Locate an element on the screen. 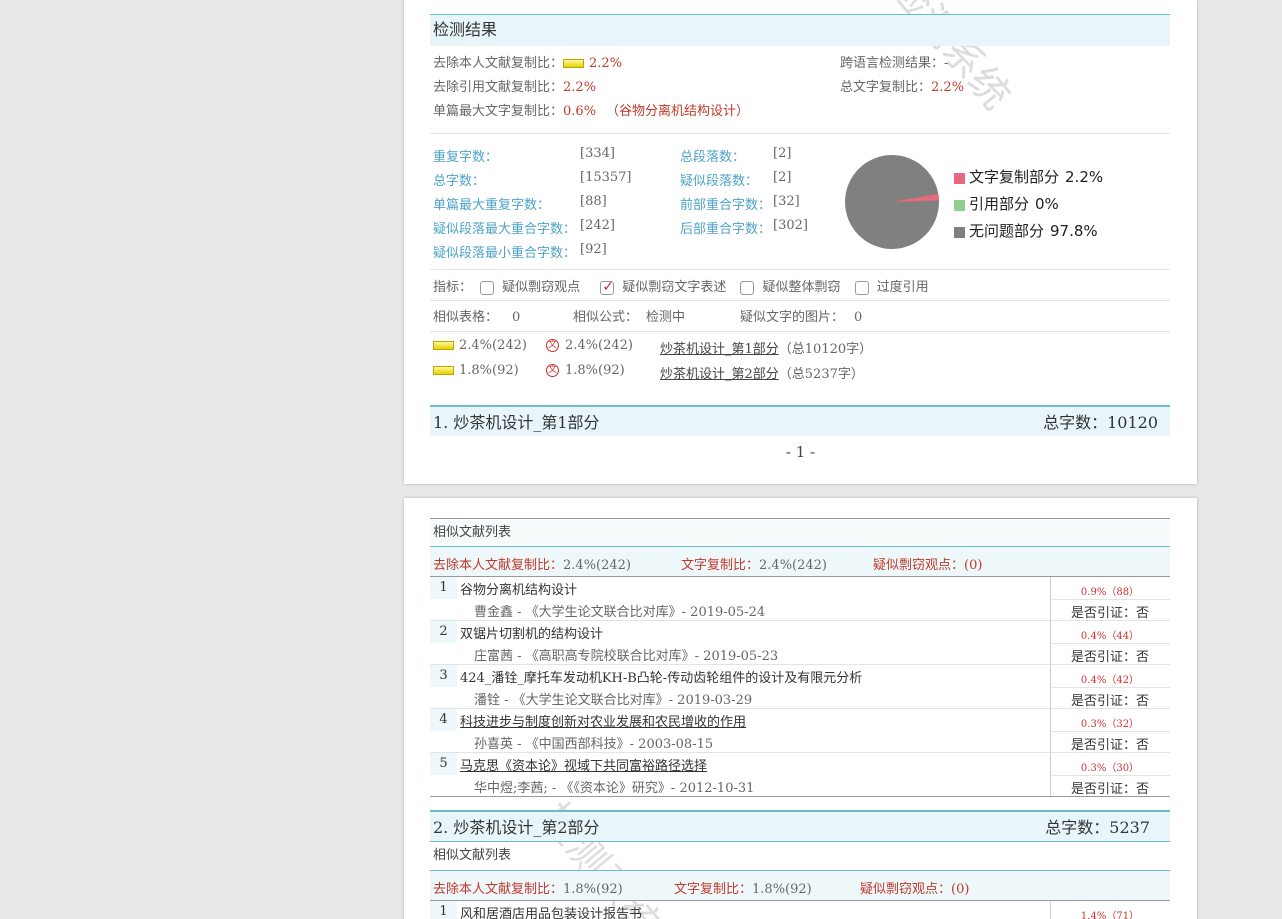 Image resolution: width=1282 pixels, height=919 pixels. label: 相似公式： is located at coordinates (606, 317).